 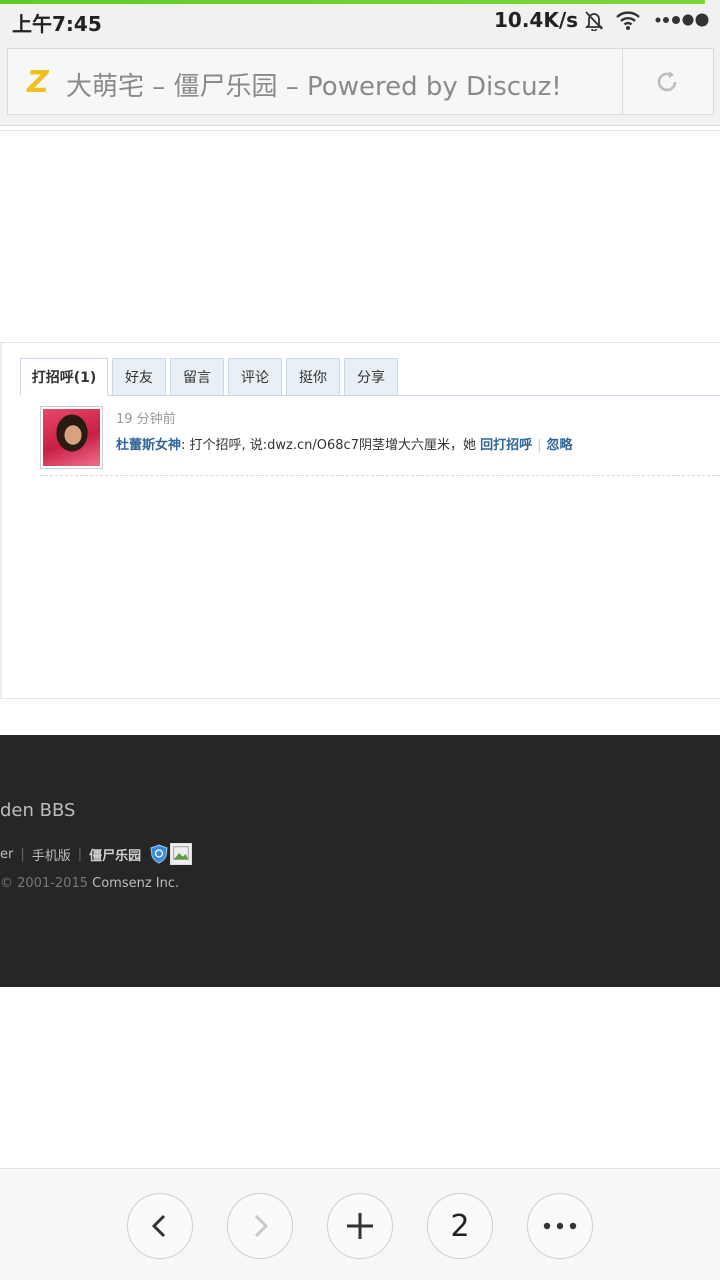 I want to click on footer-links: er | 手机版 | 僵尸乐园, so click(x=96, y=854).